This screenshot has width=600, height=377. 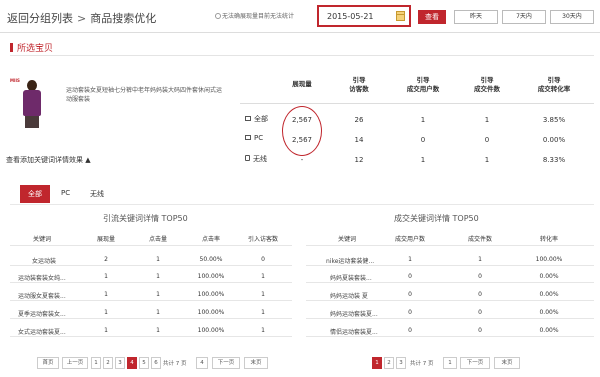 What do you see at coordinates (44, 260) in the screenshot?
I see `table-row-keyword: 女运动装` at bounding box center [44, 260].